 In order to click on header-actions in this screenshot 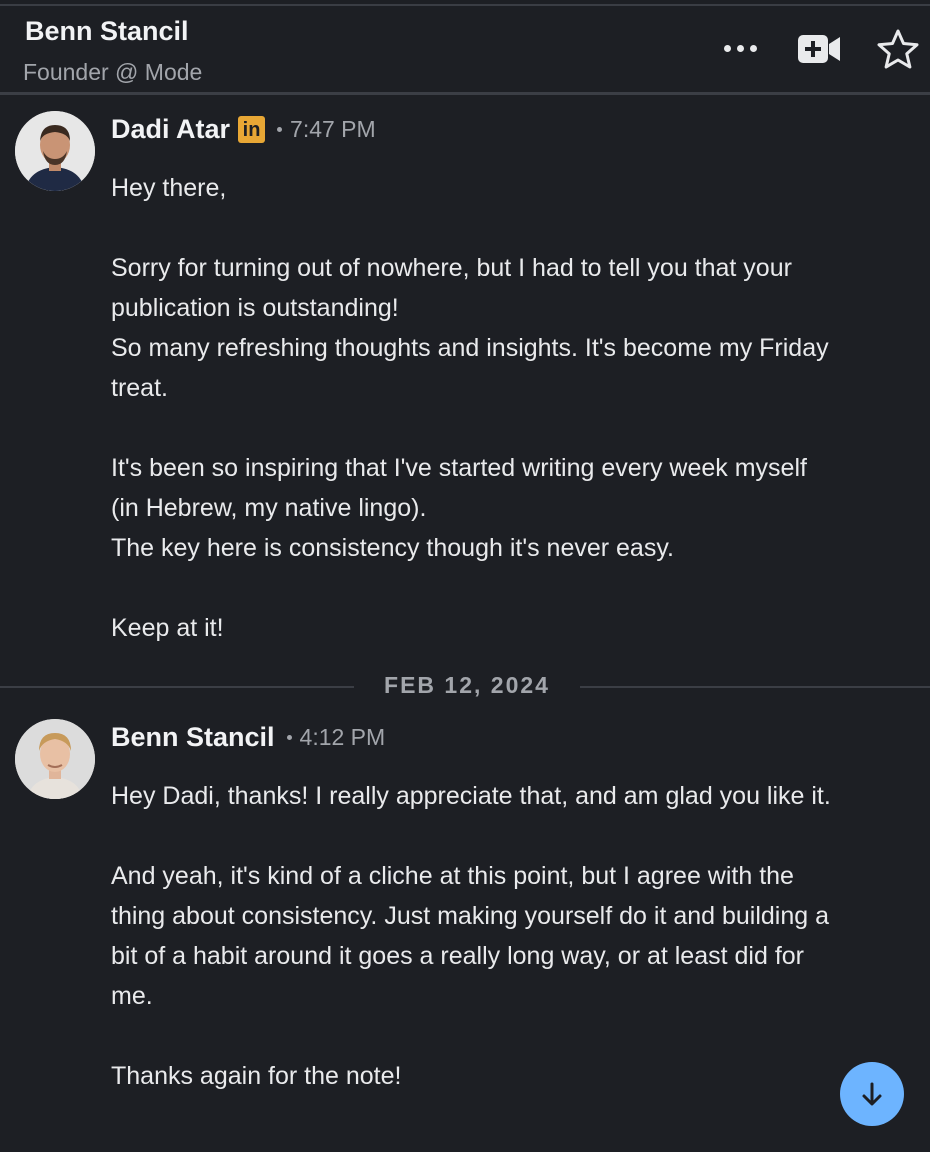, I will do `click(780, 49)`.